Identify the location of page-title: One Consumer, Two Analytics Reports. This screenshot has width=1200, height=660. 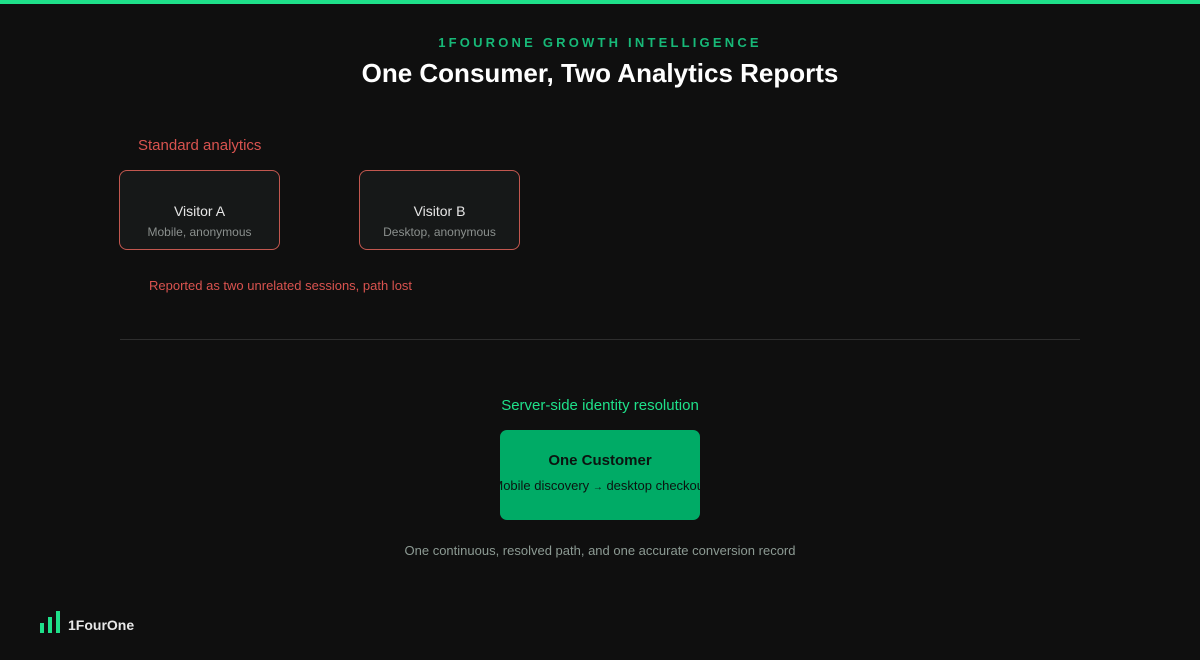
(600, 73).